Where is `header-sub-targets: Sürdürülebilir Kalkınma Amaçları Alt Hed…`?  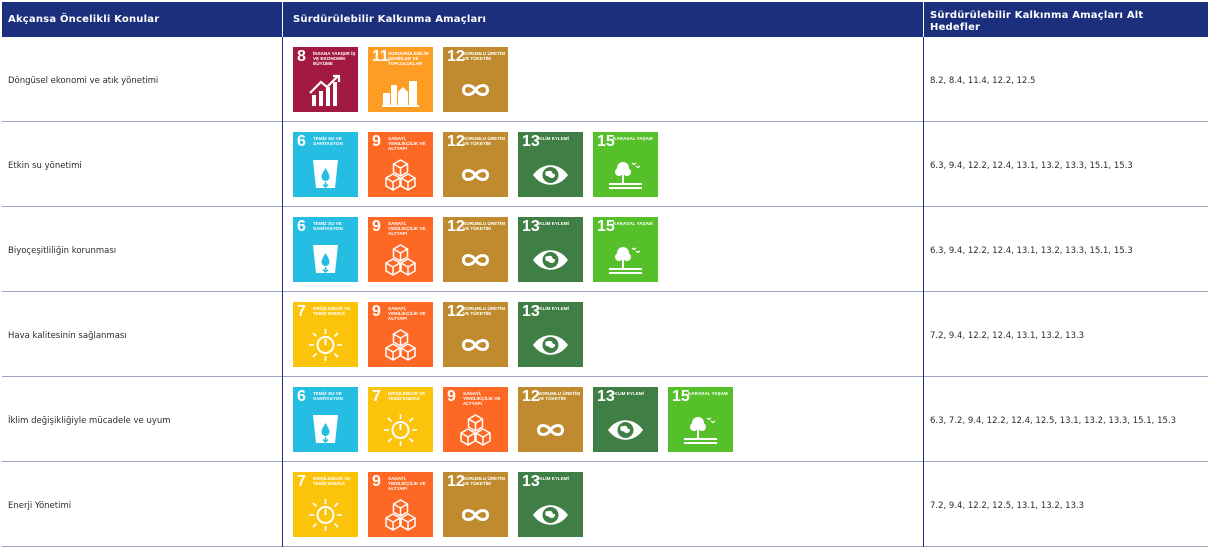
header-sub-targets: Sürdürülebilir Kalkınma Amaçları Alt Hed… is located at coordinates (1037, 21).